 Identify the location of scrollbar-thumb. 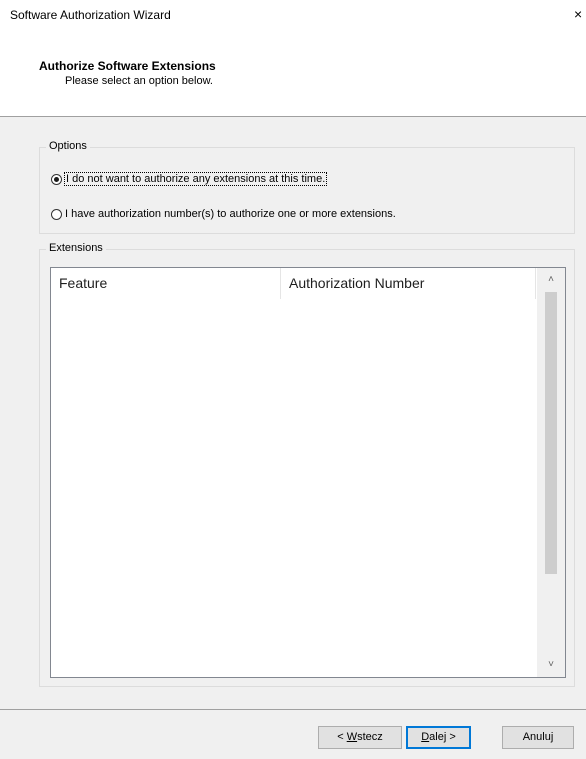
(551, 433).